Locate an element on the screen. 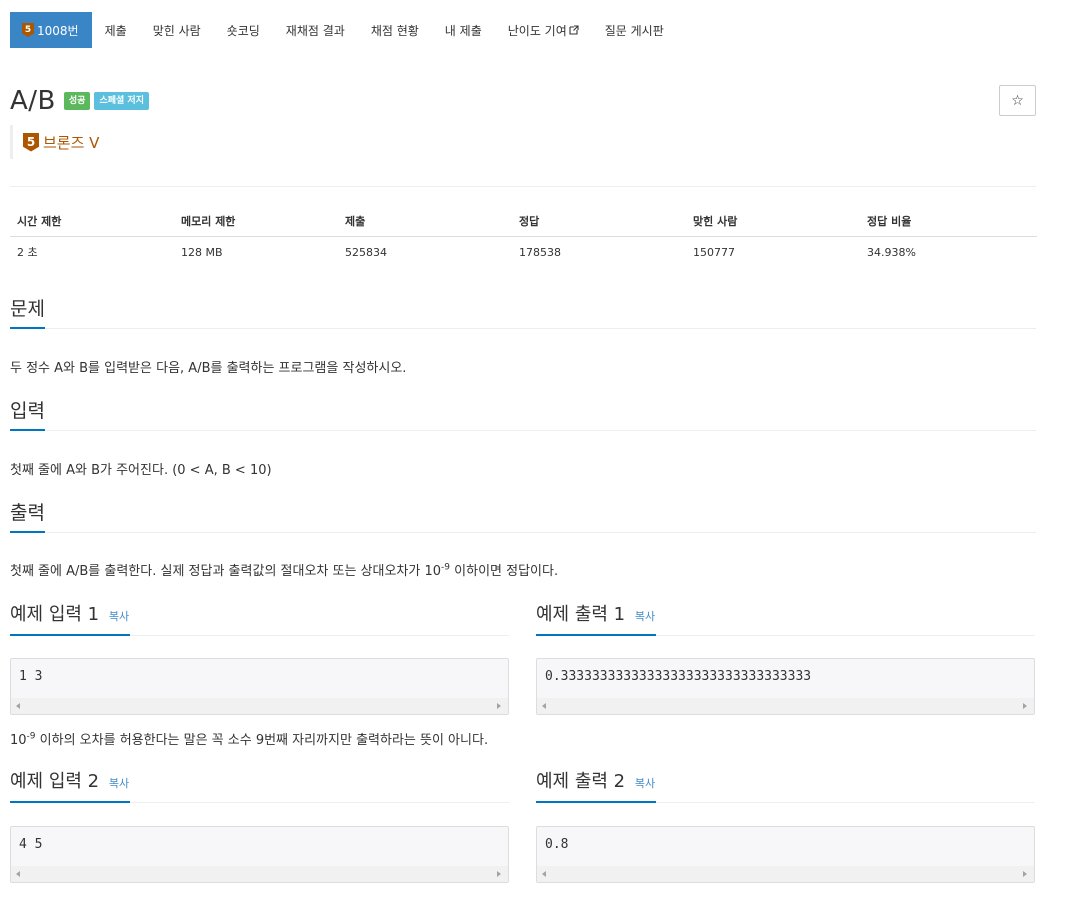  header-submissions: 제출 is located at coordinates (425, 221).